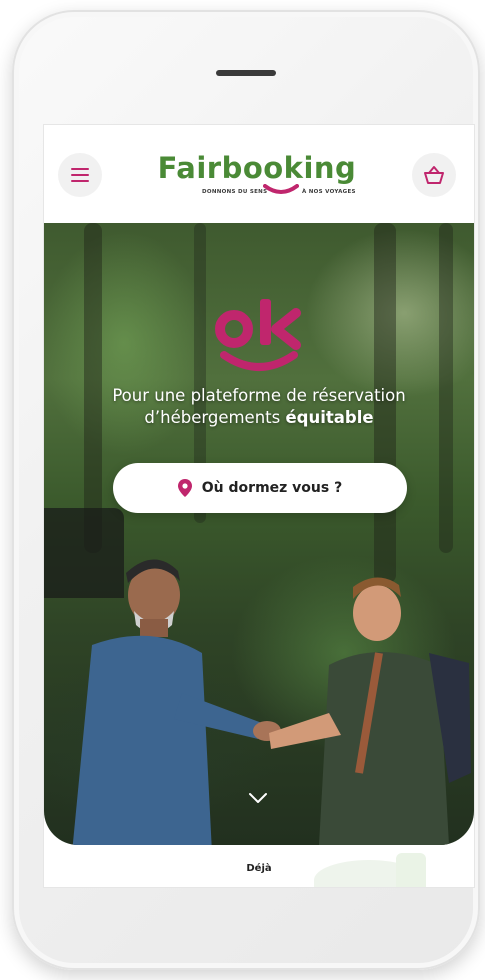 The height and width of the screenshot is (980, 485). Describe the element at coordinates (259, 868) in the screenshot. I see `section-heading-partial: Déjà` at that location.